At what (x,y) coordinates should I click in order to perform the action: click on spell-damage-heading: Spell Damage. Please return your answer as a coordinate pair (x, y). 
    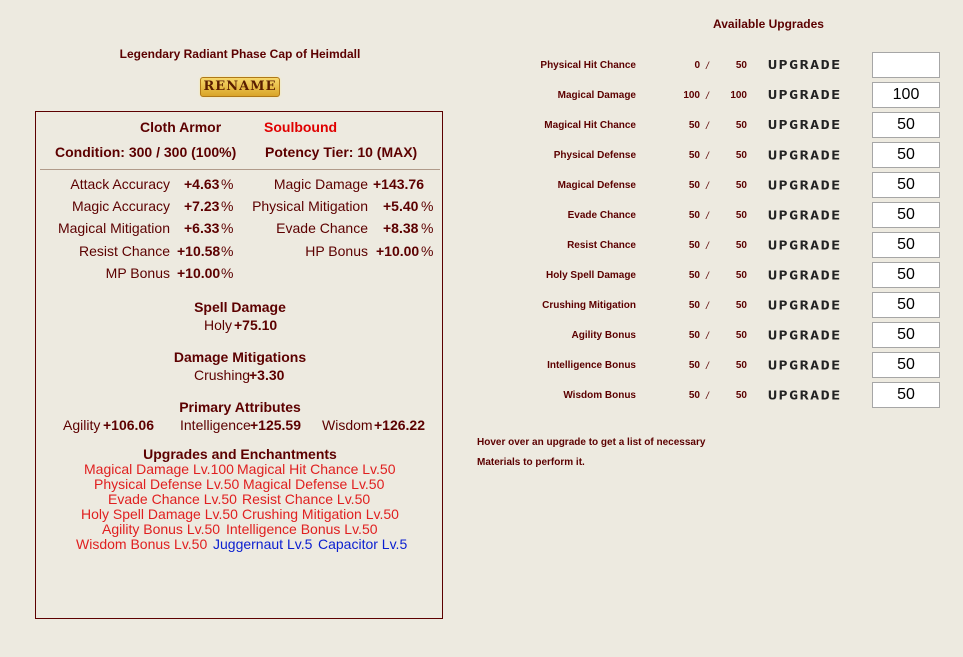
    Looking at the image, I should click on (240, 307).